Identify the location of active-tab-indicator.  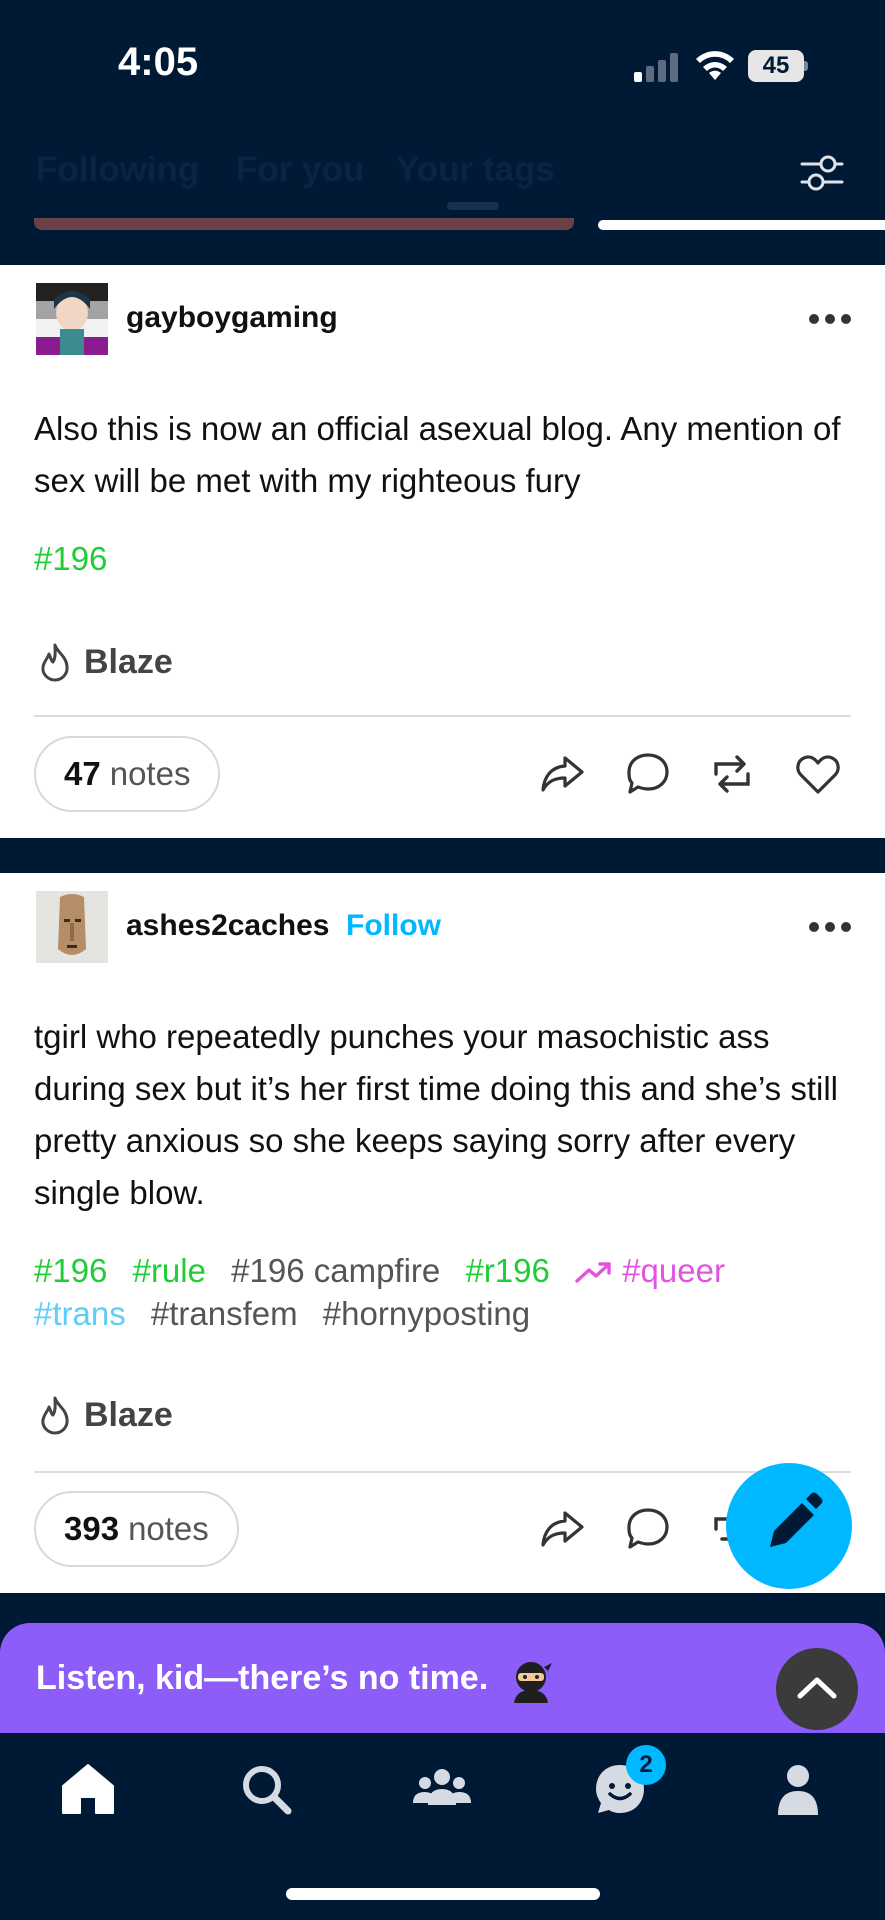
(473, 206).